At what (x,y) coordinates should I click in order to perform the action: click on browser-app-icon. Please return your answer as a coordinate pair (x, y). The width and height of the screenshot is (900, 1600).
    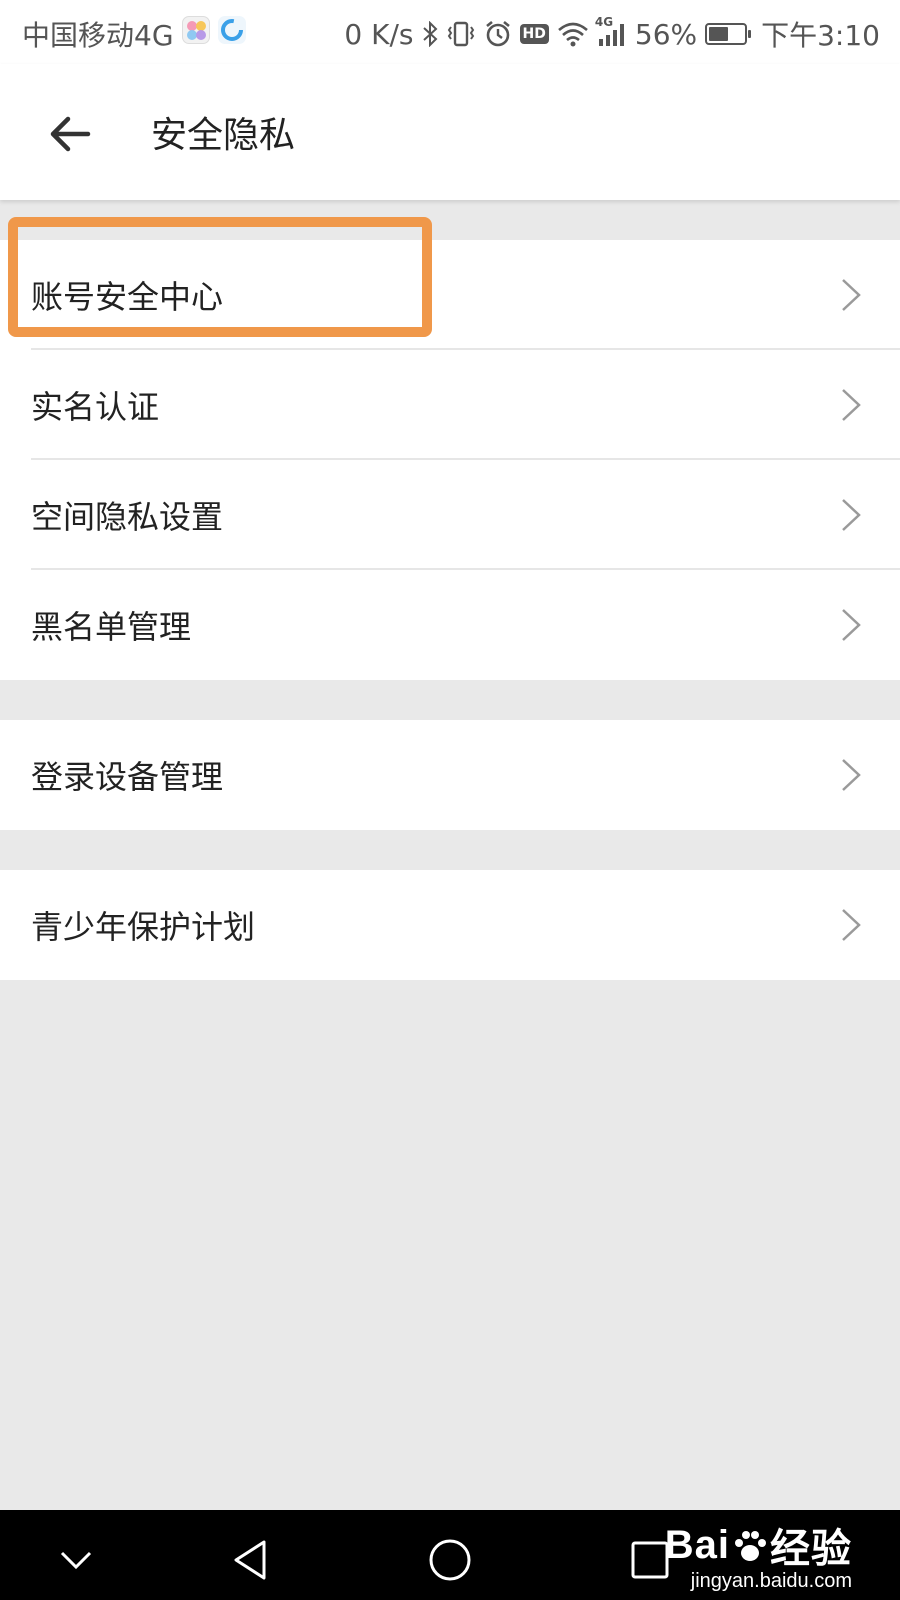
    Looking at the image, I should click on (232, 30).